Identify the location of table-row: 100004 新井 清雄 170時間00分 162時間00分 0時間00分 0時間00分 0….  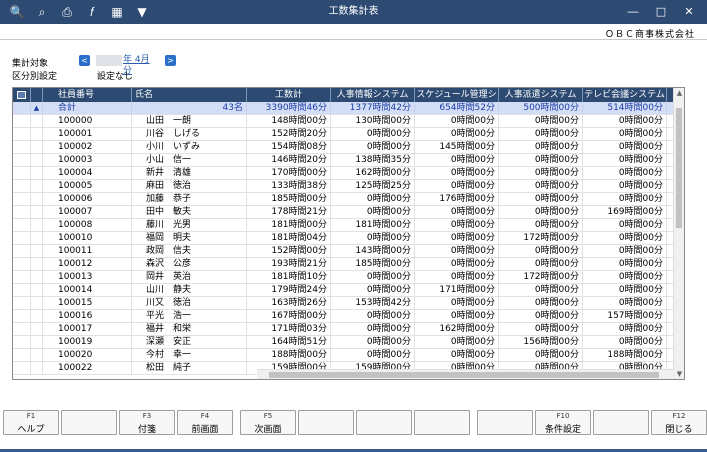
(343, 173).